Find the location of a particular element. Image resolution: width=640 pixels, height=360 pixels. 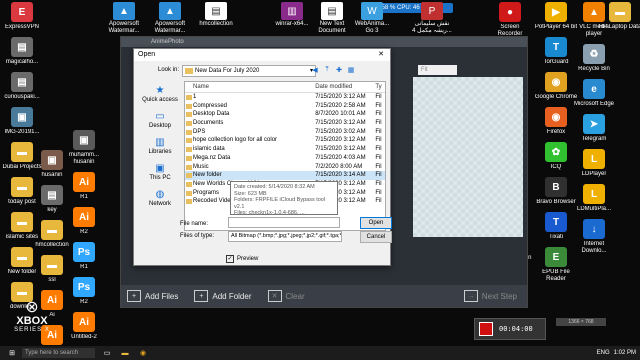

place-label: Desktop is located at coordinates (159, 126).